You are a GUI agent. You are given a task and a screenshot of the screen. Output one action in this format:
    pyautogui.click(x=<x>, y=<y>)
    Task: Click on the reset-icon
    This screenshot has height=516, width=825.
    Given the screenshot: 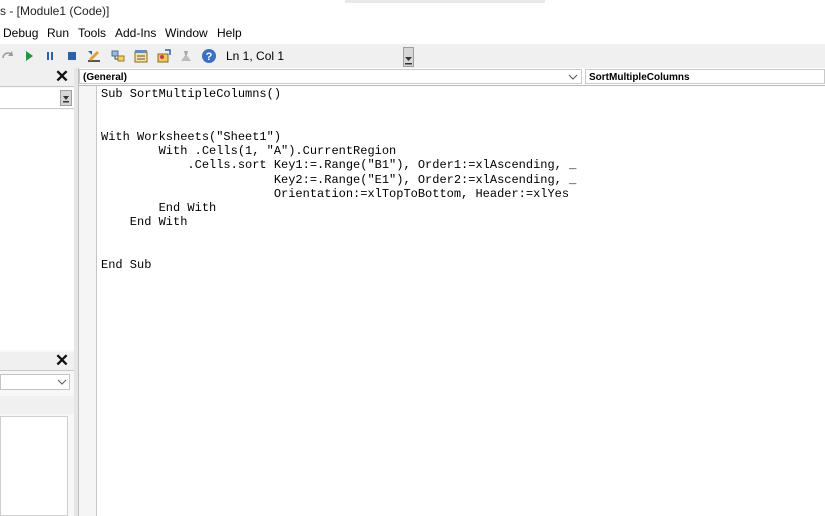 What is the action you would take?
    pyautogui.click(x=72, y=56)
    